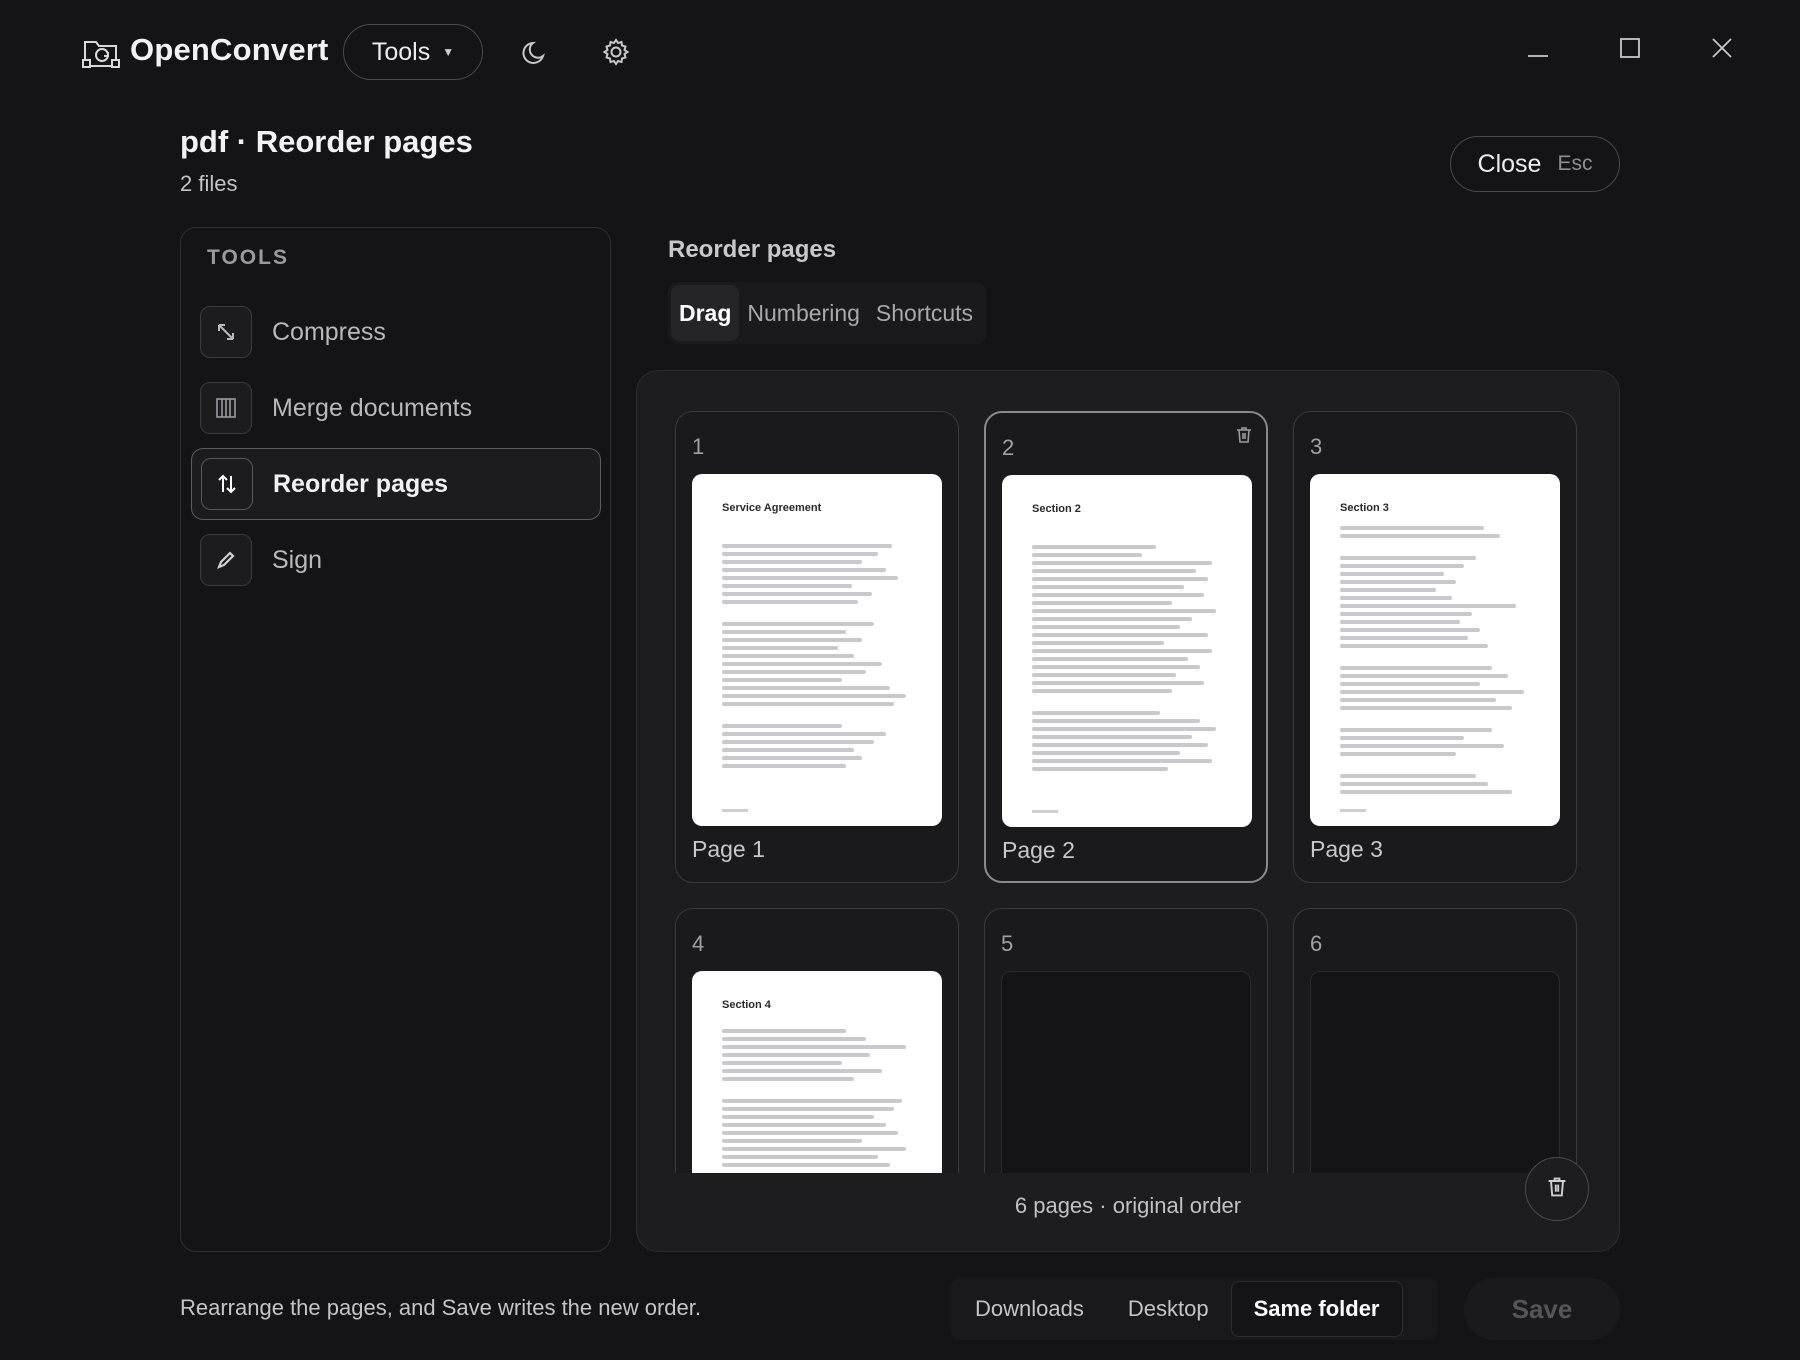 This screenshot has width=1800, height=1360. I want to click on page-thumbnail: Section 2, so click(1127, 651).